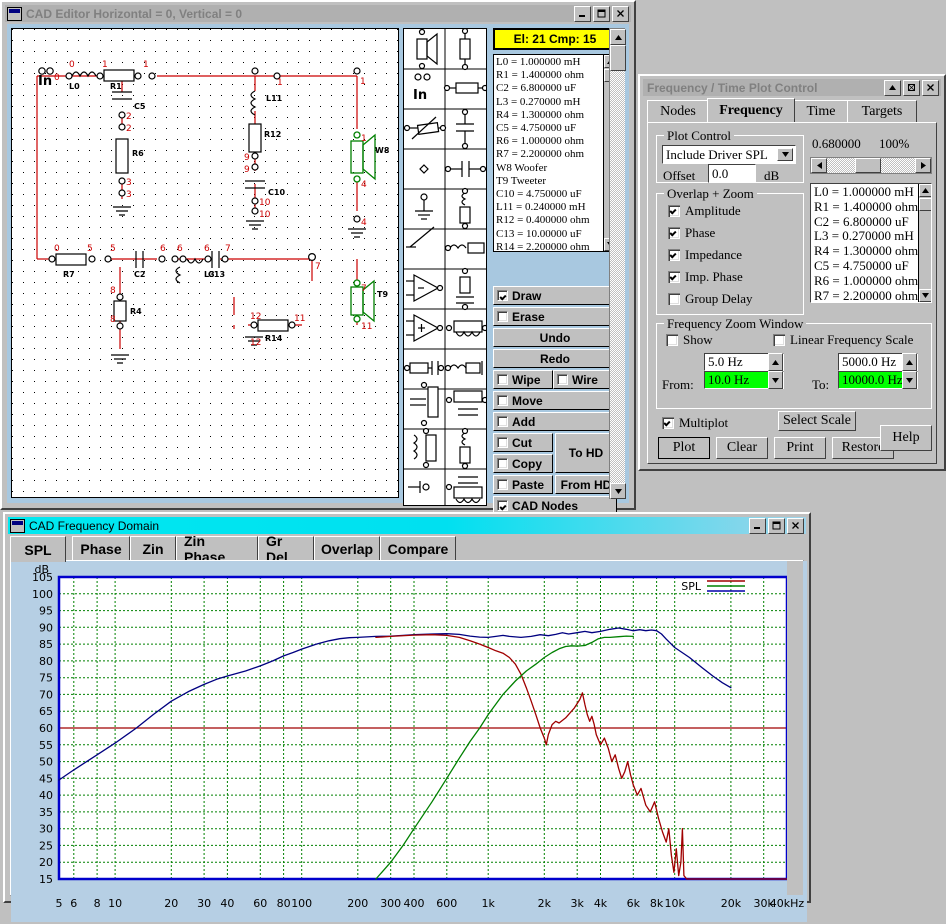  Describe the element at coordinates (689, 340) in the screenshot. I see `checkbox-show: Show` at that location.